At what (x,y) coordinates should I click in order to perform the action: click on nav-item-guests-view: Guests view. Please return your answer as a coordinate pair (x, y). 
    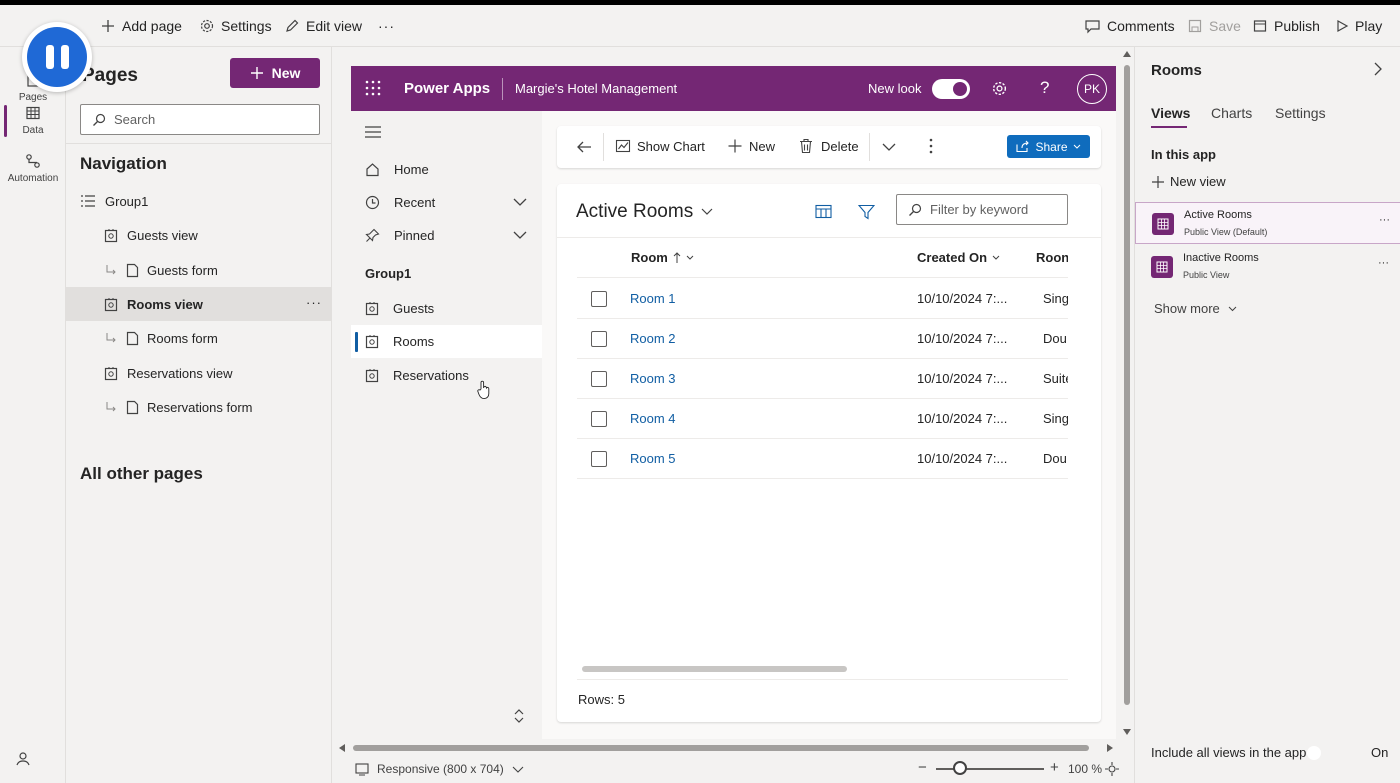
    Looking at the image, I should click on (199, 235).